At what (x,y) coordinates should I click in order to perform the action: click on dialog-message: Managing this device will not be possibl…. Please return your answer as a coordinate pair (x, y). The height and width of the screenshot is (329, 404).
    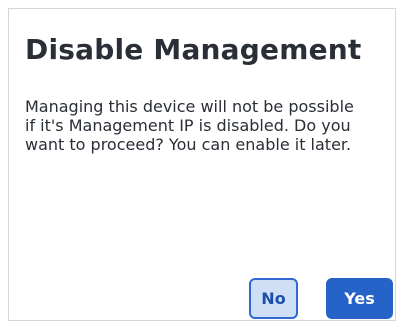
    Looking at the image, I should click on (189, 125).